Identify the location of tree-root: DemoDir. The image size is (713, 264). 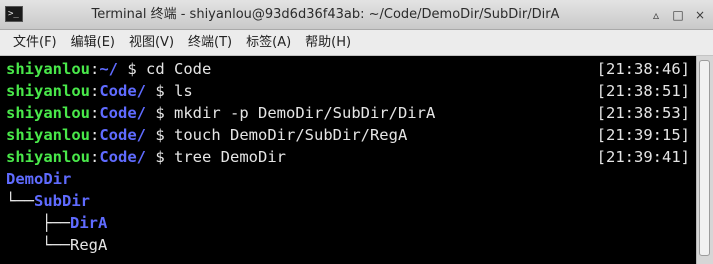
(38, 179).